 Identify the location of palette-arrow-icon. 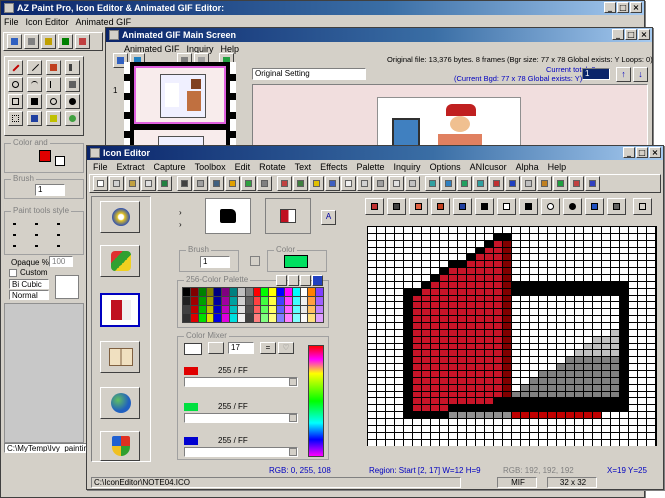
(317, 280).